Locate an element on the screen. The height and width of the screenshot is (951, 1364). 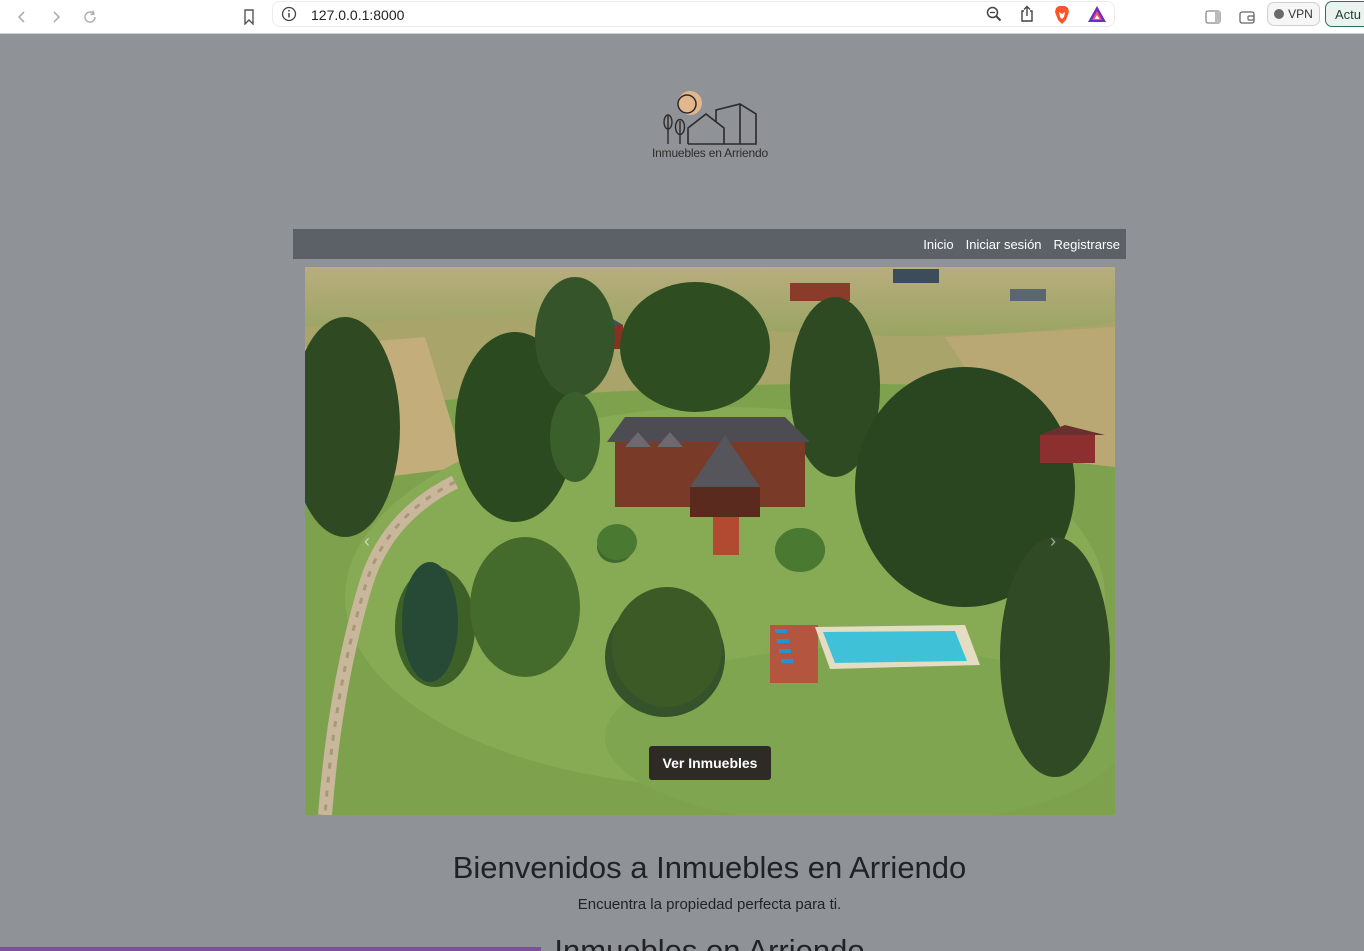
address-bar: 127.0.0.1:8000 is located at coordinates (693, 14).